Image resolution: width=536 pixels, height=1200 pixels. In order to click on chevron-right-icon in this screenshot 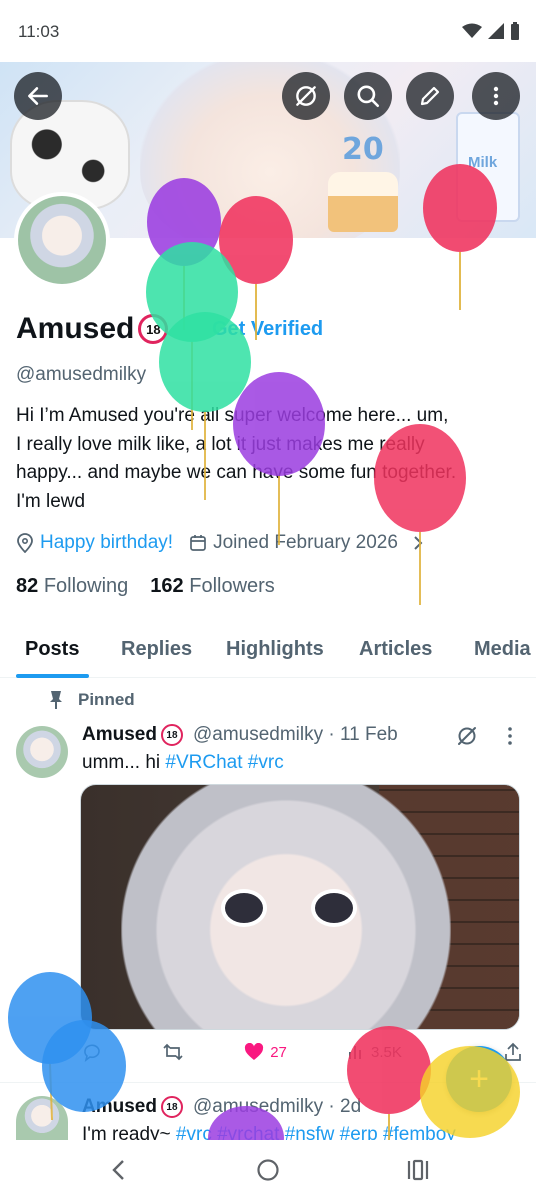, I will do `click(418, 543)`.